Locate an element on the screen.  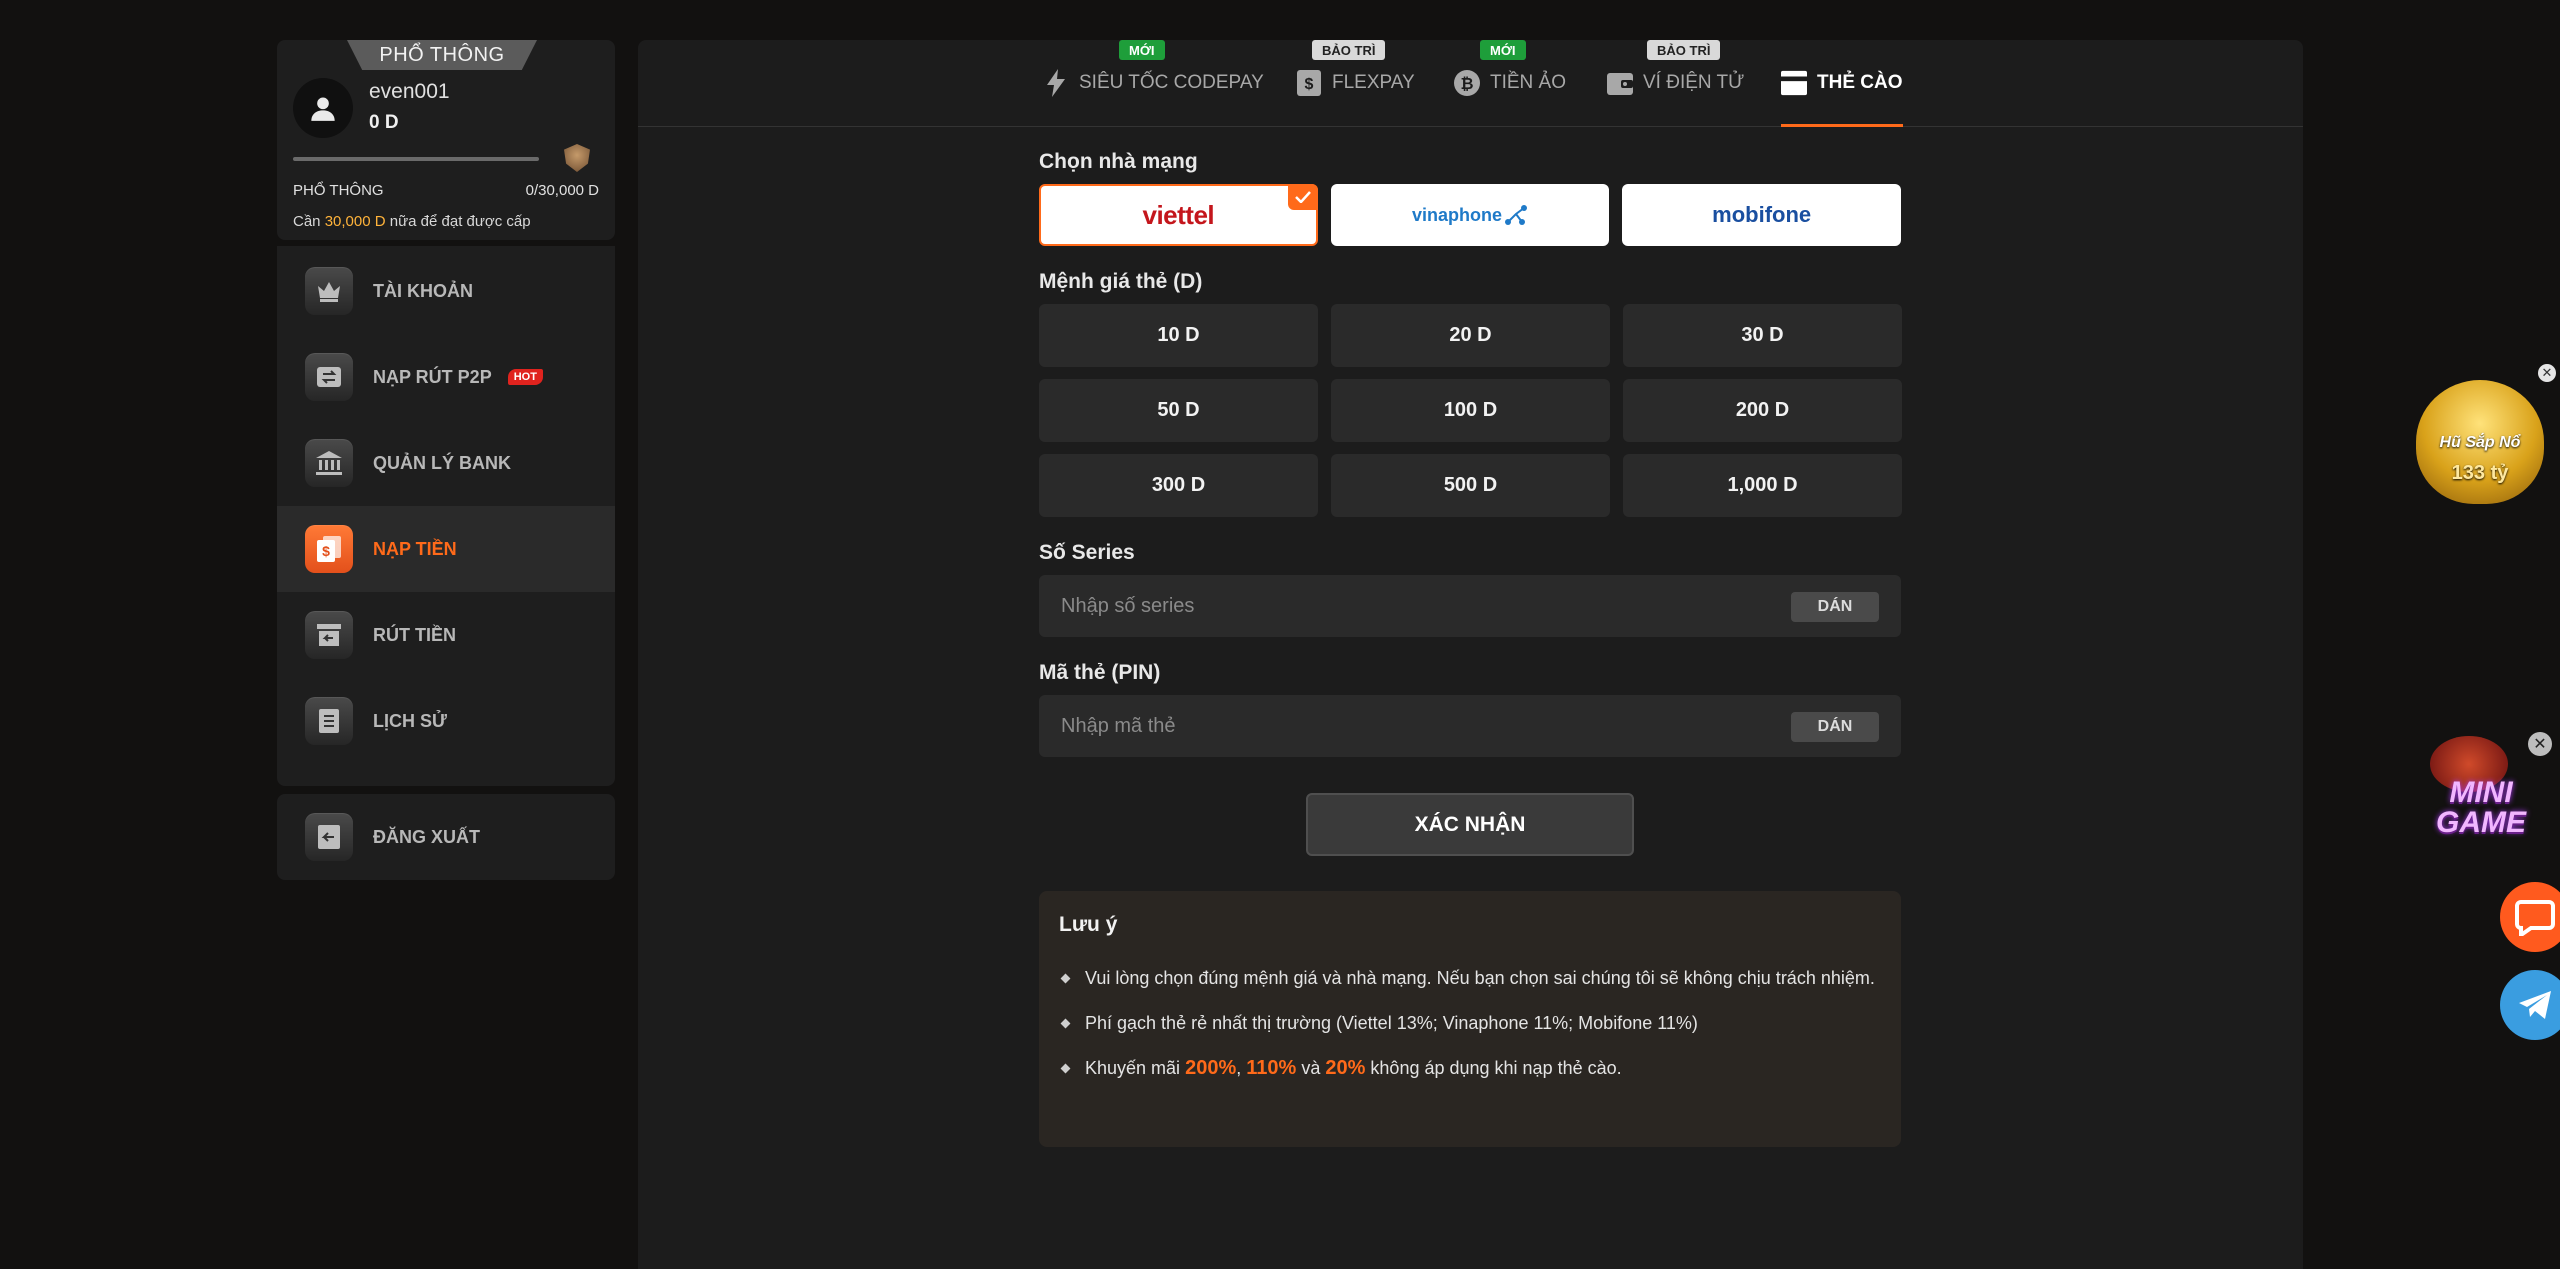
amount-option: 10 D is located at coordinates (1178, 335).